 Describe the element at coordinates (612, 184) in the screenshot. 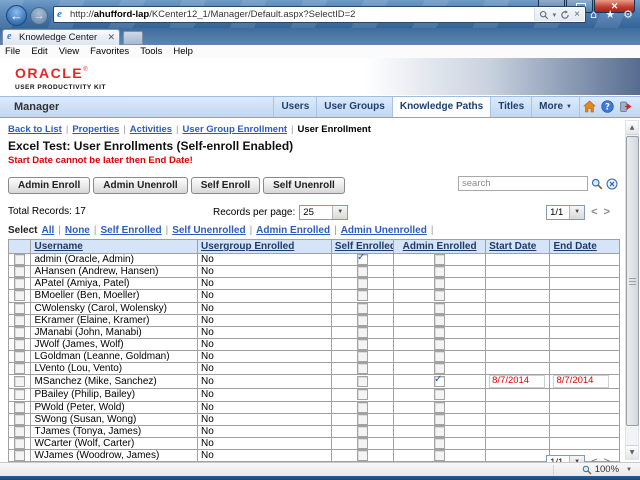

I see `clear-search-icon` at that location.